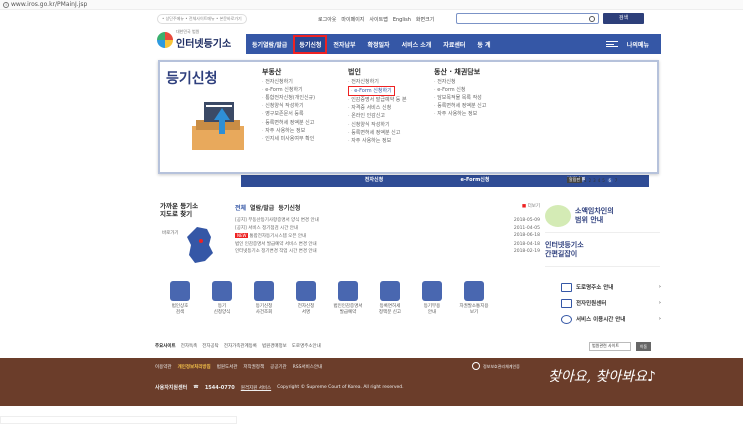  I want to click on search-icon, so click(592, 19).